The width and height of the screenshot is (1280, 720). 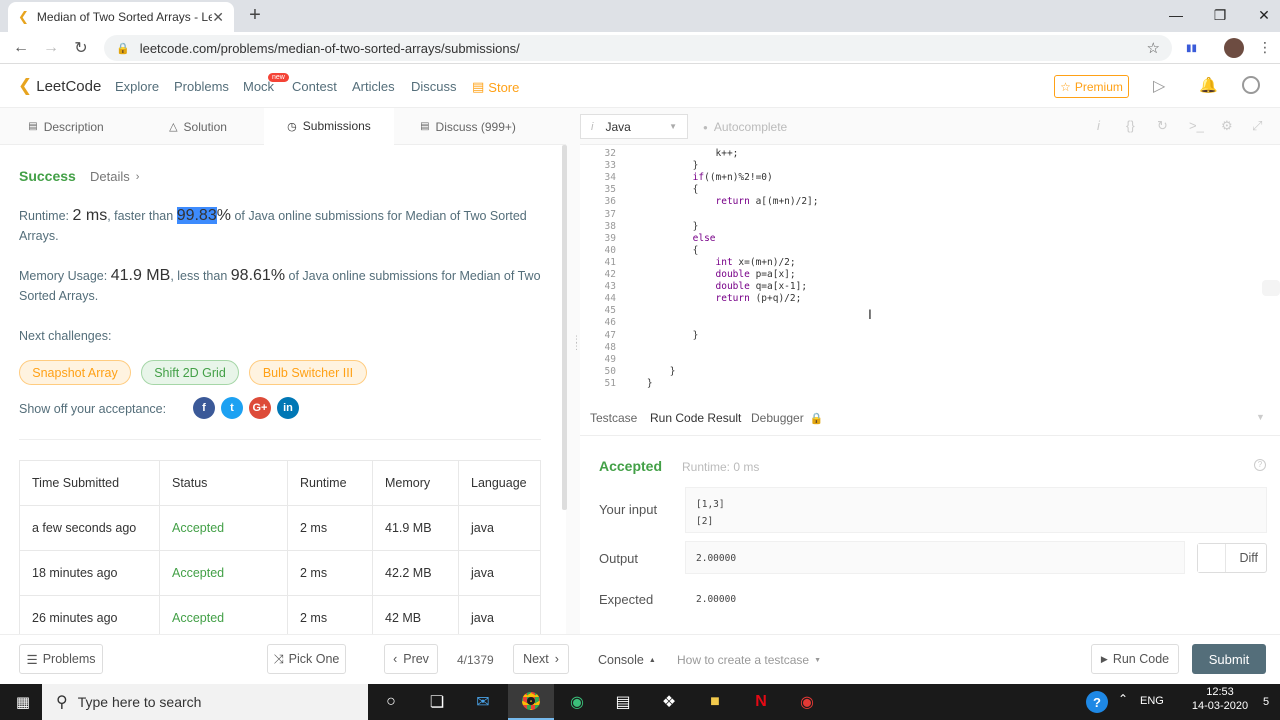 I want to click on cortana-icon: ○, so click(x=391, y=702).